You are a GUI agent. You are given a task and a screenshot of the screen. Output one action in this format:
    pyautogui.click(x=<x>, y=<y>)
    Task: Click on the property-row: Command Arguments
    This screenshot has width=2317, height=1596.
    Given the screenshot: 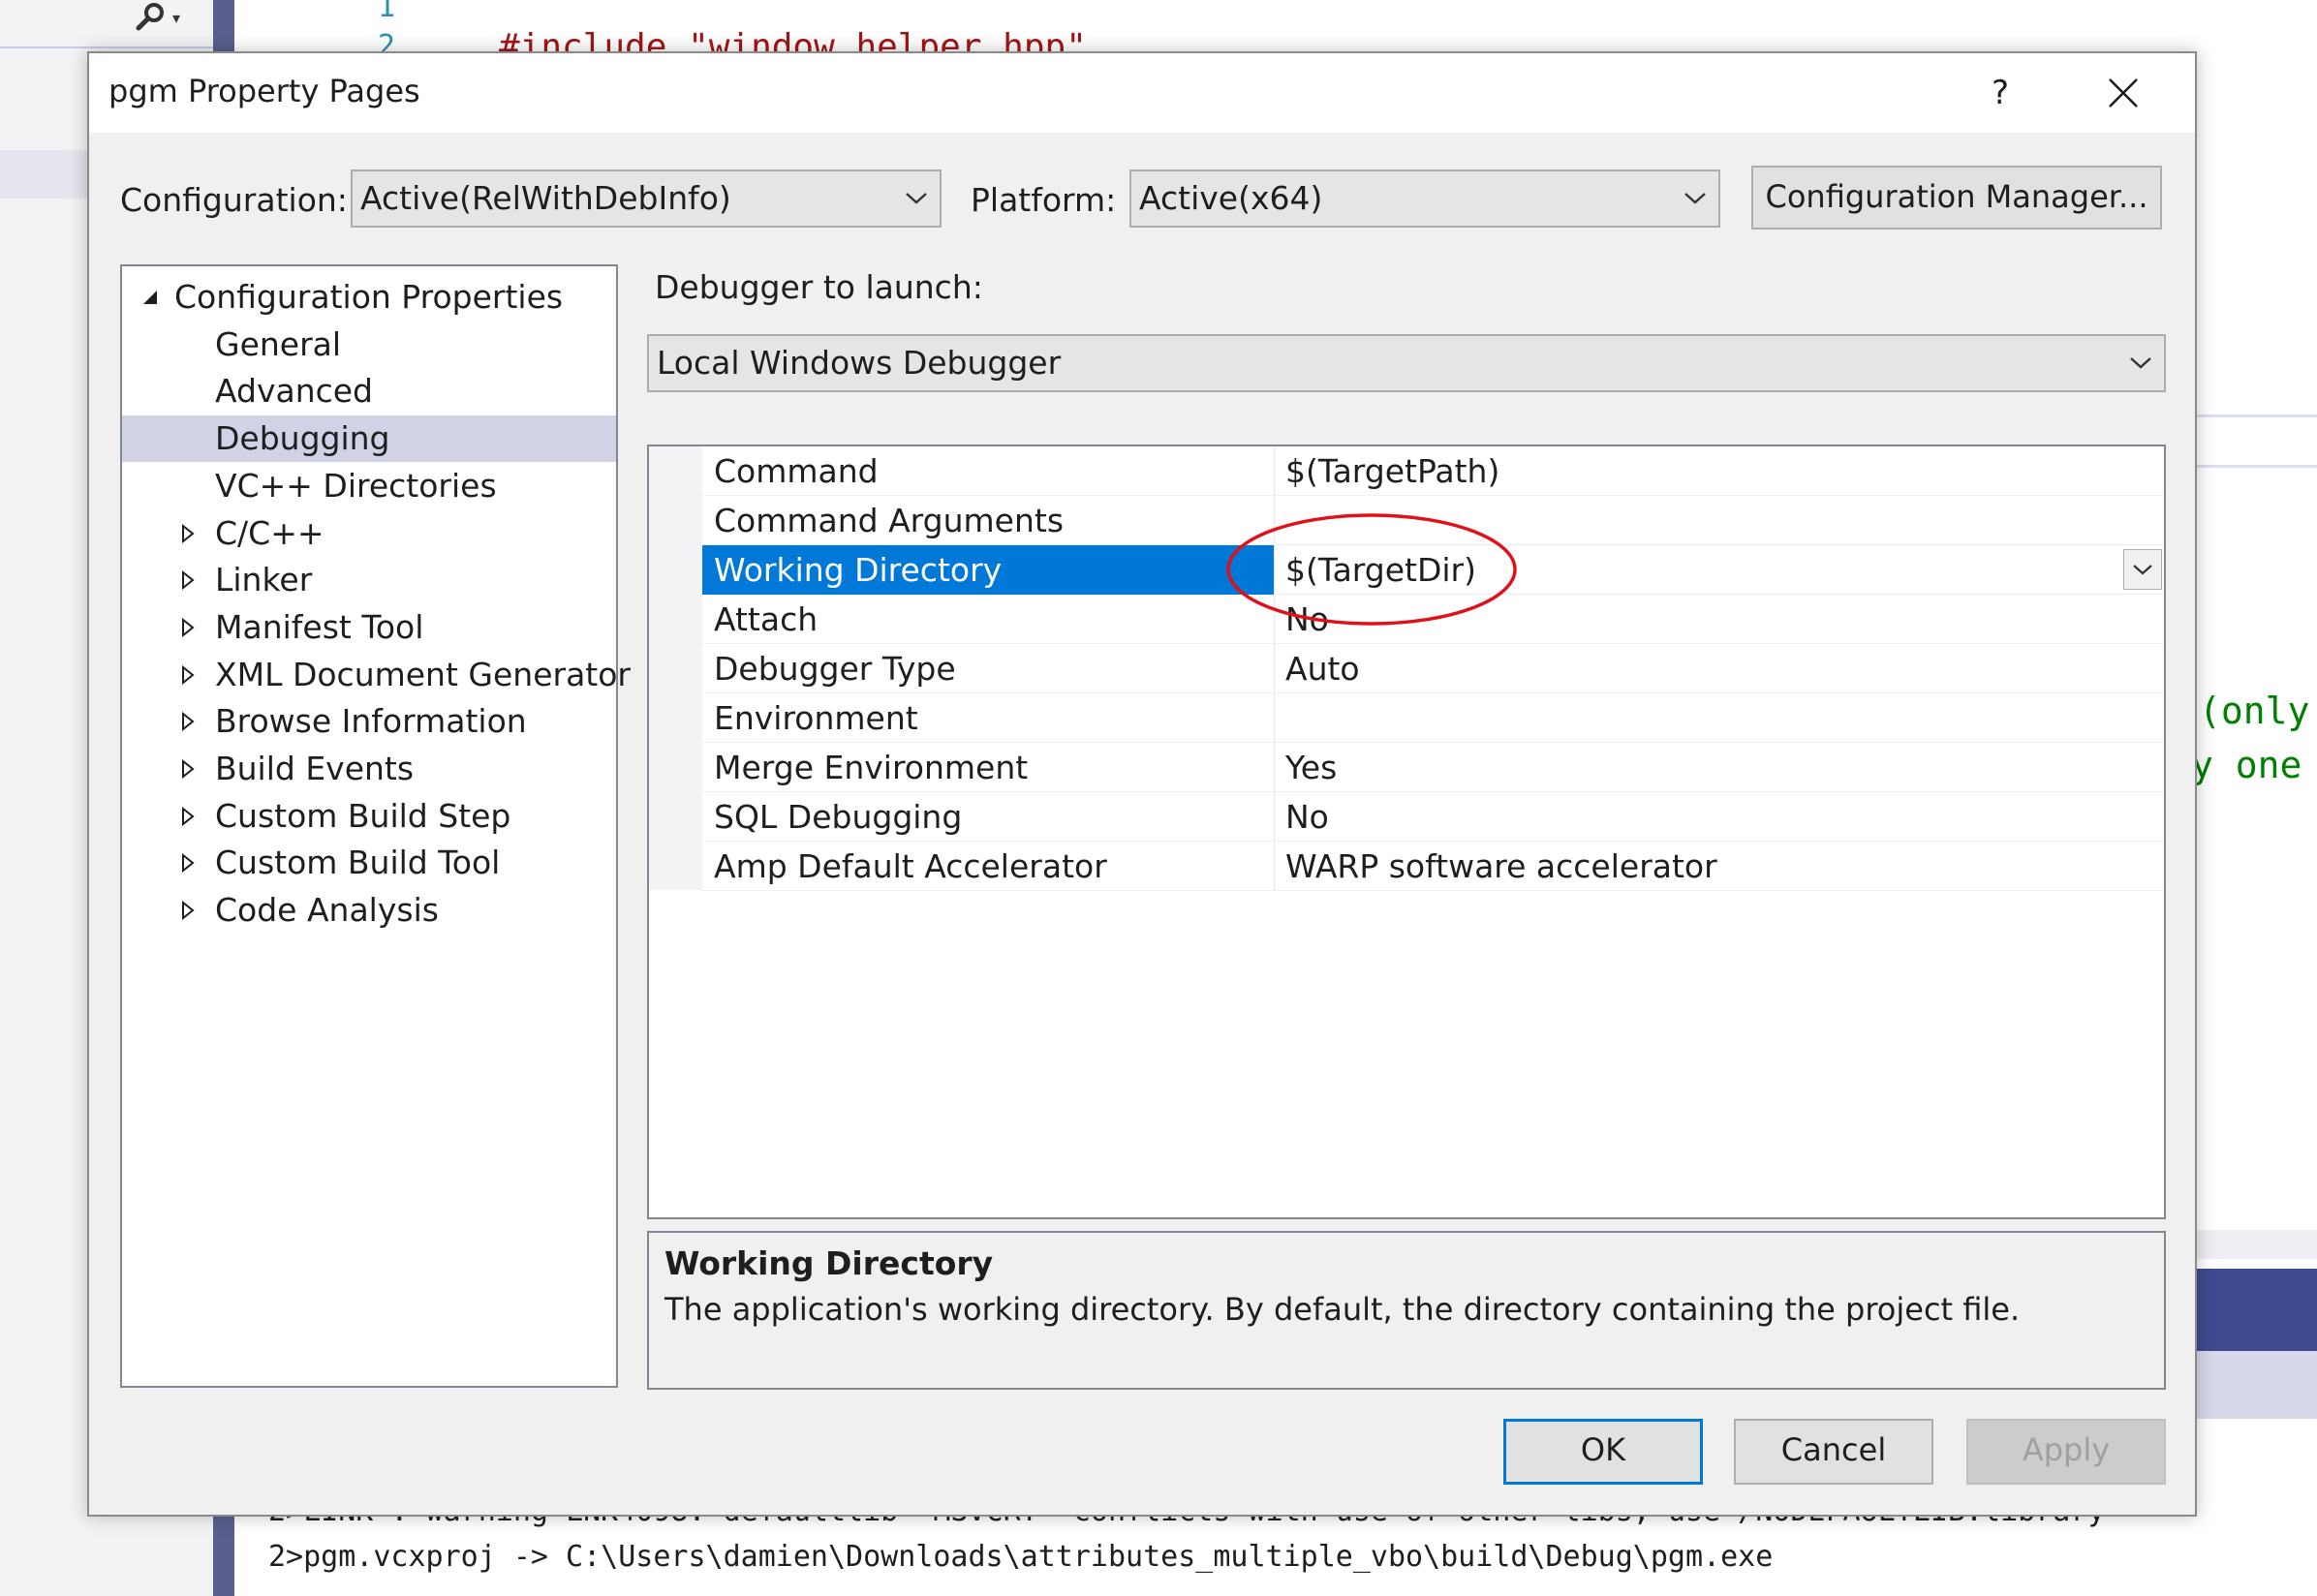 What is the action you would take?
    pyautogui.click(x=1433, y=520)
    